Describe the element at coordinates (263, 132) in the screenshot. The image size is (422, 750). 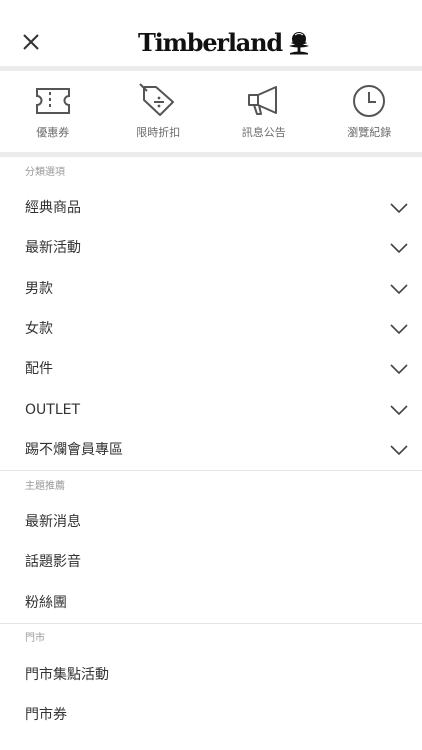
I see `quick-link-label: 訊息公告` at that location.